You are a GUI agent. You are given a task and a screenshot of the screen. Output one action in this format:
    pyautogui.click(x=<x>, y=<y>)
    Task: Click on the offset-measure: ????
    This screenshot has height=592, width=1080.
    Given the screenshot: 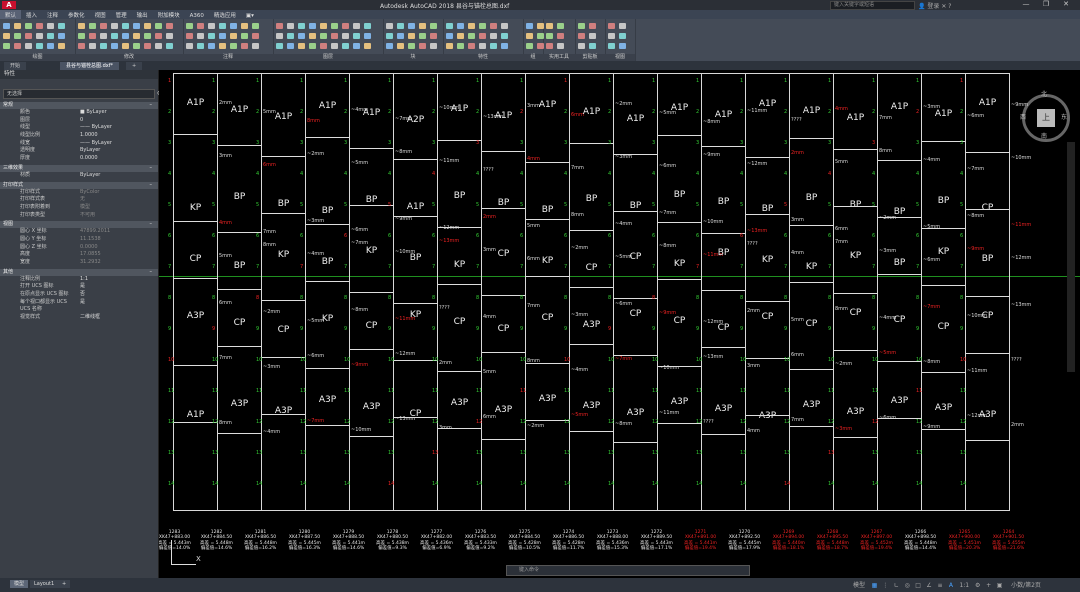 What is the action you would take?
    pyautogui.click(x=1016, y=360)
    